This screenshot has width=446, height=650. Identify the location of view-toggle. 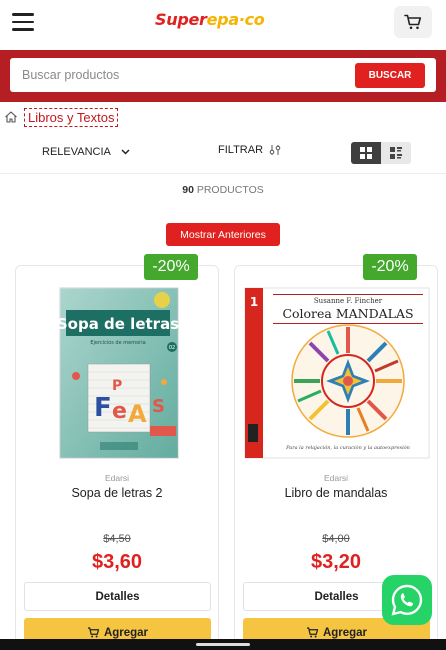
(381, 153).